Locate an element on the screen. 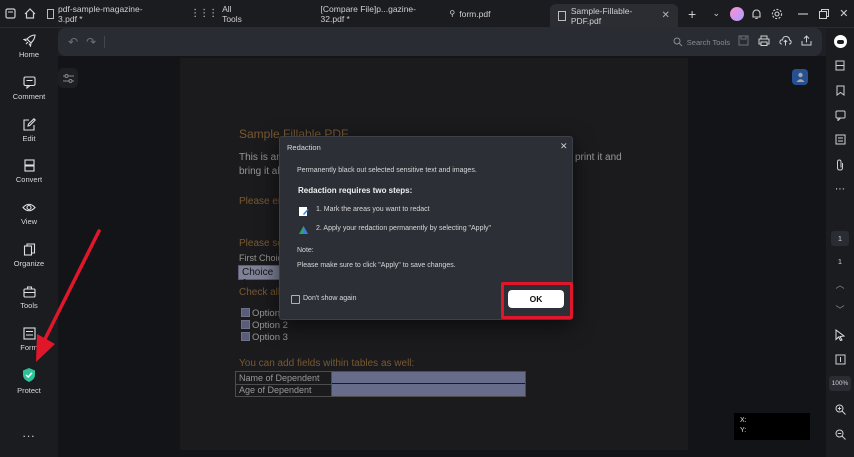  x-coordinate-label: X: is located at coordinates (743, 420).